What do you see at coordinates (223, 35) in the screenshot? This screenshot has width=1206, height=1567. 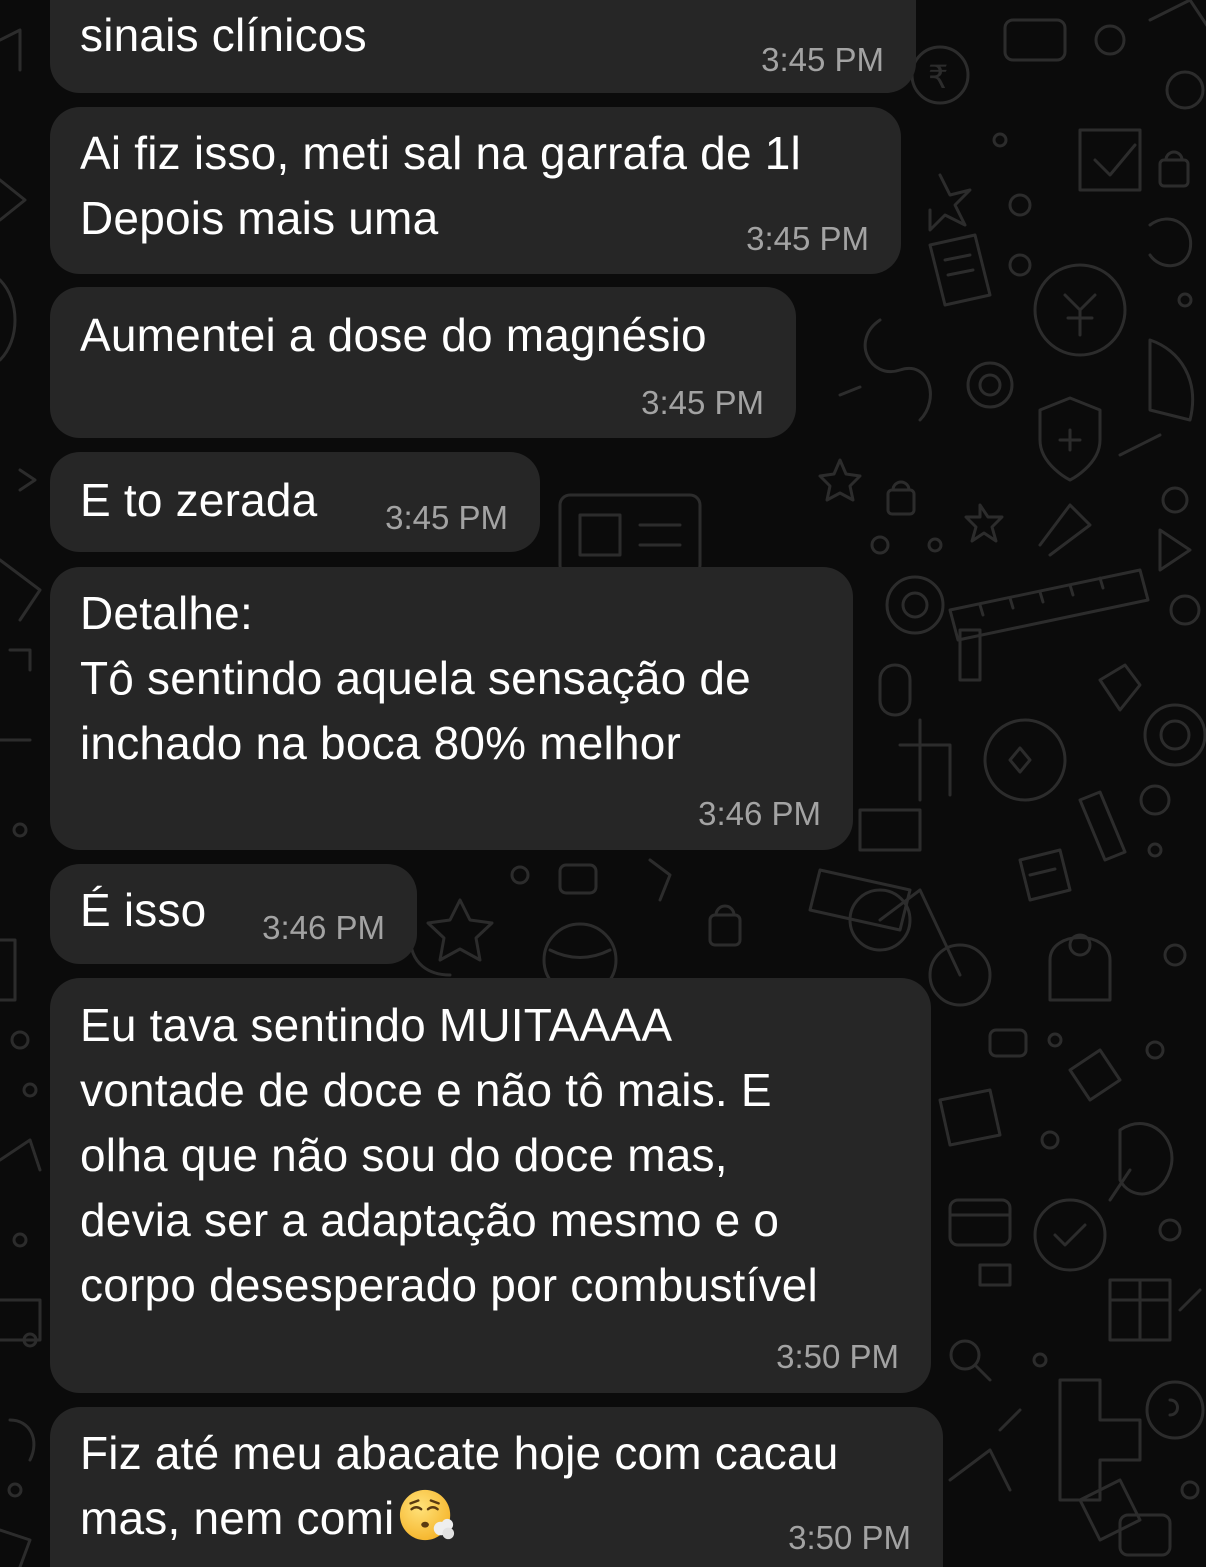 I see `message-text: sinais clínicos` at bounding box center [223, 35].